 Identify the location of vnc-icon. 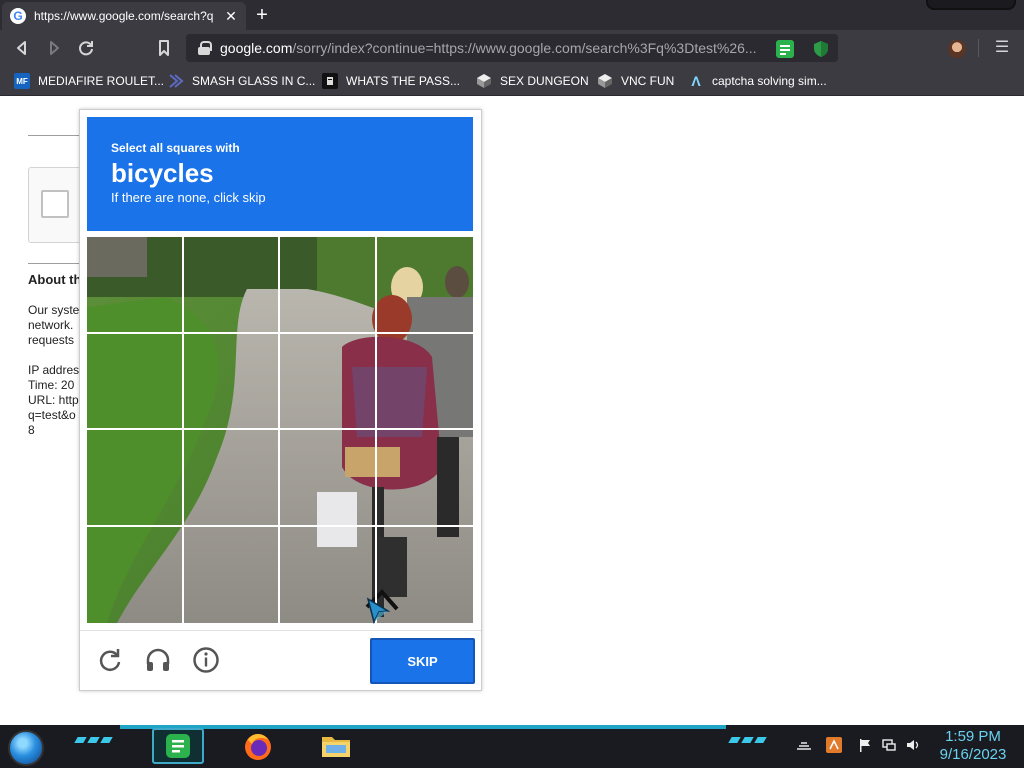
(605, 81).